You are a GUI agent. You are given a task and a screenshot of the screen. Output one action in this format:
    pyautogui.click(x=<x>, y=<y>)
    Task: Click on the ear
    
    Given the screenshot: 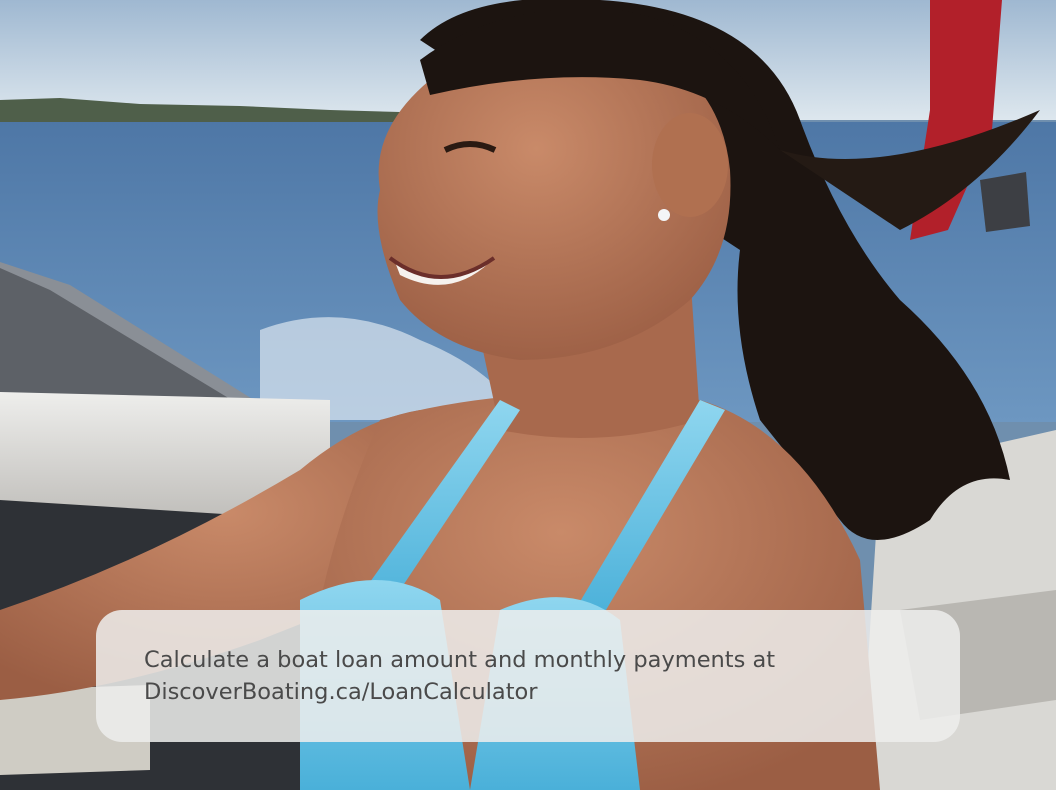 What is the action you would take?
    pyautogui.click(x=690, y=165)
    